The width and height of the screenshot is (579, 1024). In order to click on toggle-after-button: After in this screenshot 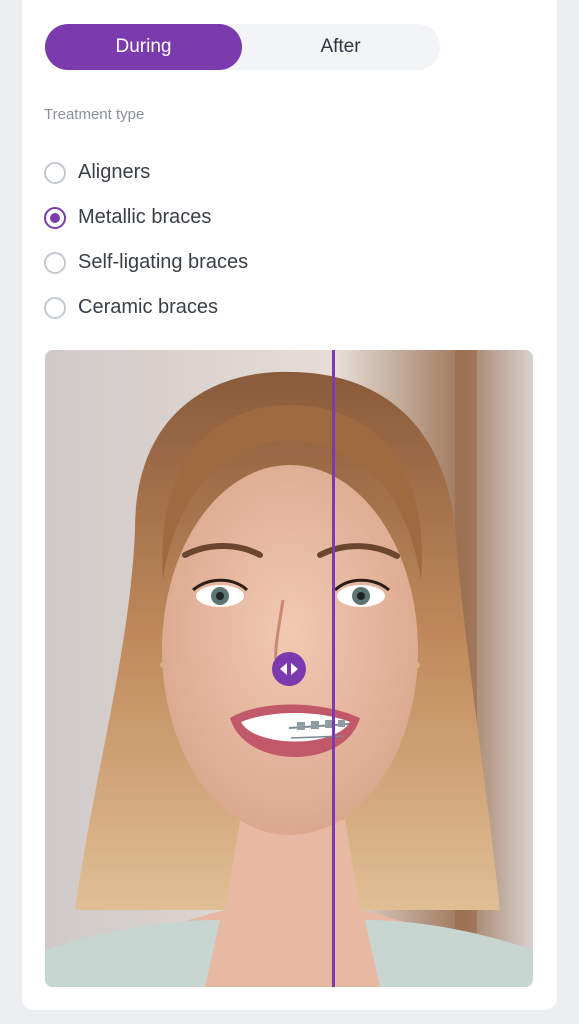, I will do `click(340, 47)`.